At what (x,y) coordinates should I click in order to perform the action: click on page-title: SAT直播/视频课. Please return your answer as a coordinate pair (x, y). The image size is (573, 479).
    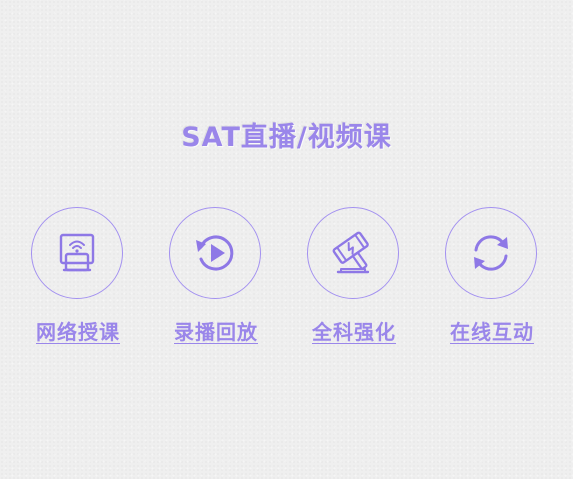
    Looking at the image, I should click on (286, 137).